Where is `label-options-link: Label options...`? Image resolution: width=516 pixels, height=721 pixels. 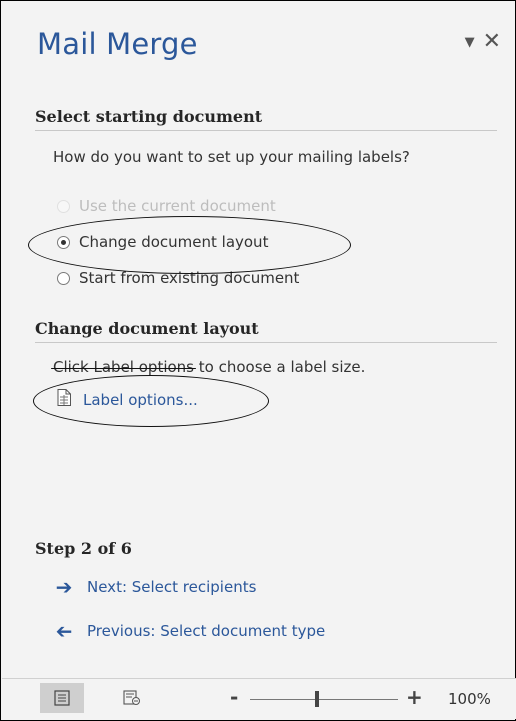
label-options-link: Label options... is located at coordinates (127, 399).